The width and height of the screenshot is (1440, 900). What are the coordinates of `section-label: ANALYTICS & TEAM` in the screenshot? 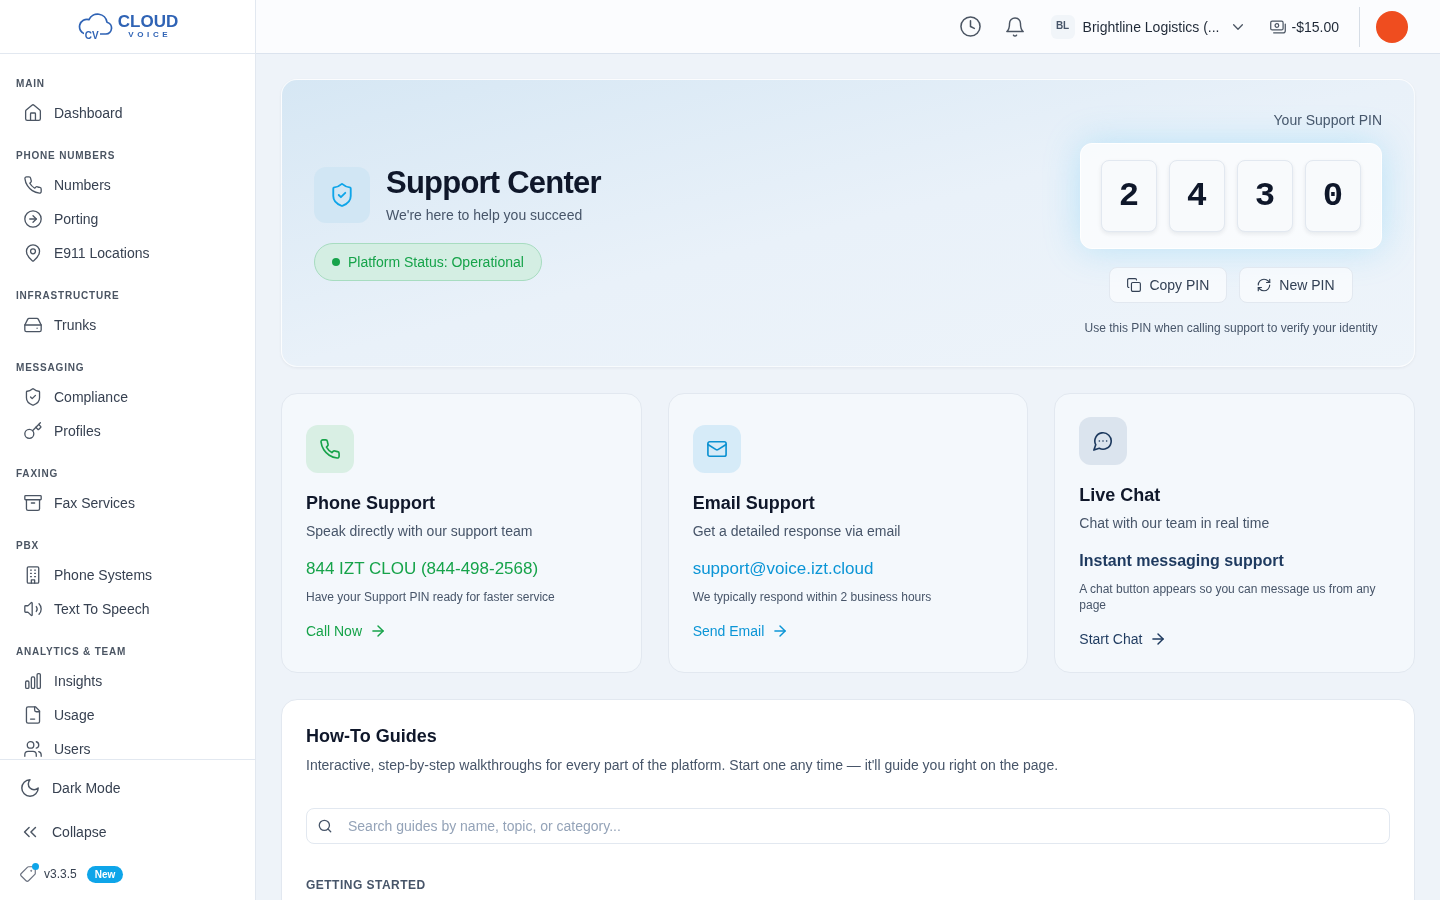 It's located at (71, 652).